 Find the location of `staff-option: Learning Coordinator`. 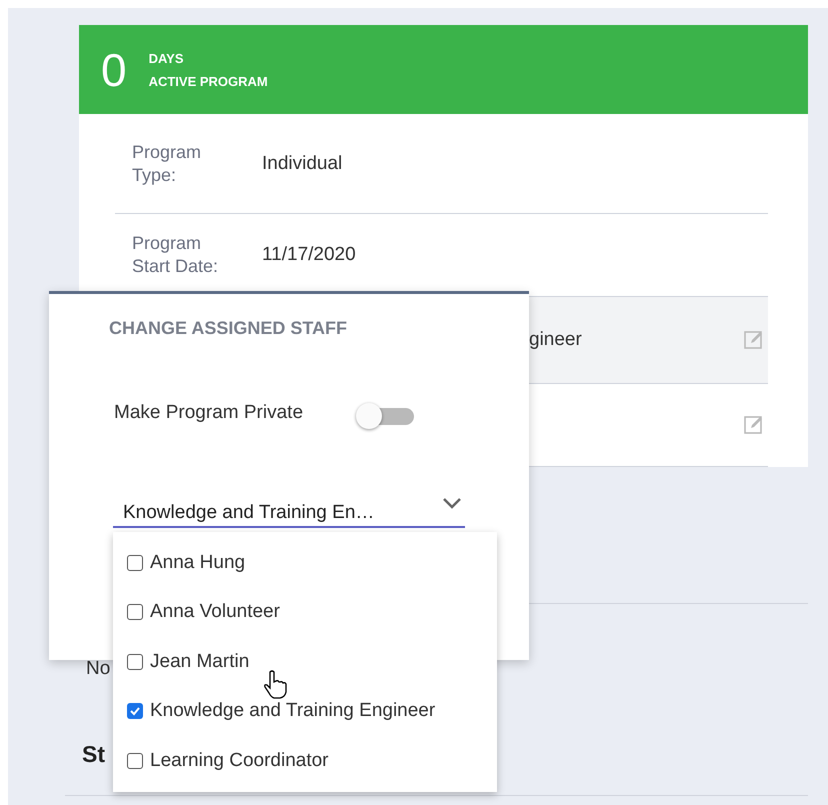

staff-option: Learning Coordinator is located at coordinates (305, 761).